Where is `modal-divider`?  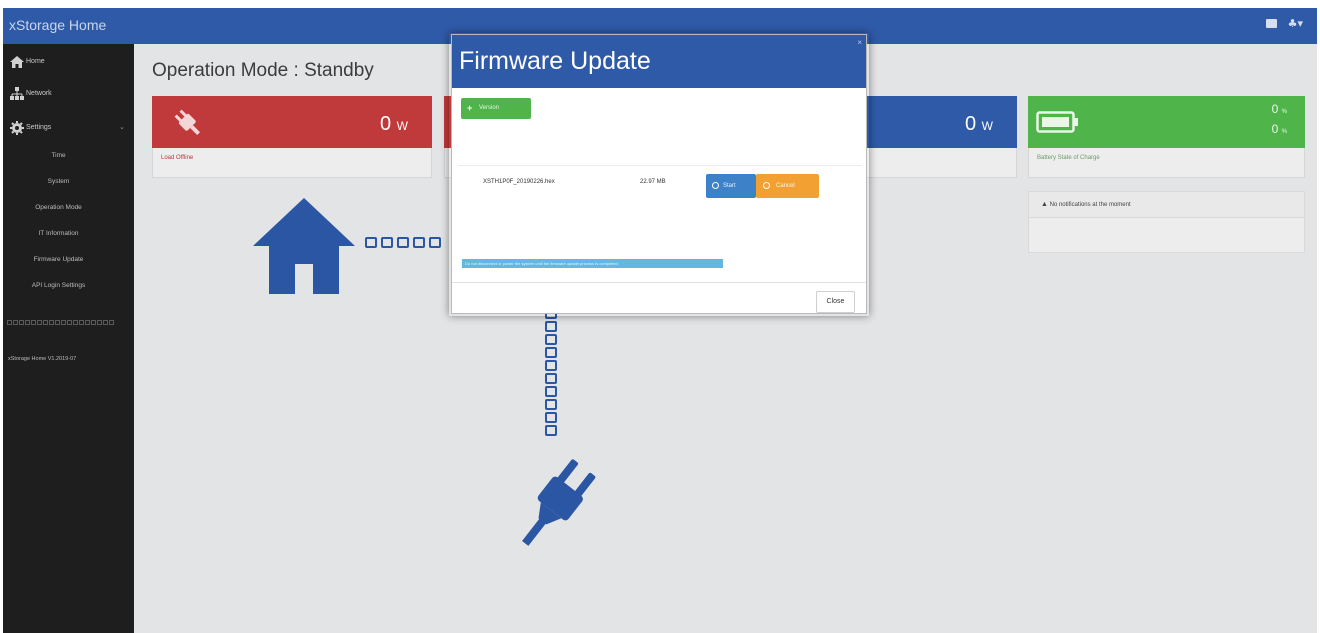
modal-divider is located at coordinates (659, 282).